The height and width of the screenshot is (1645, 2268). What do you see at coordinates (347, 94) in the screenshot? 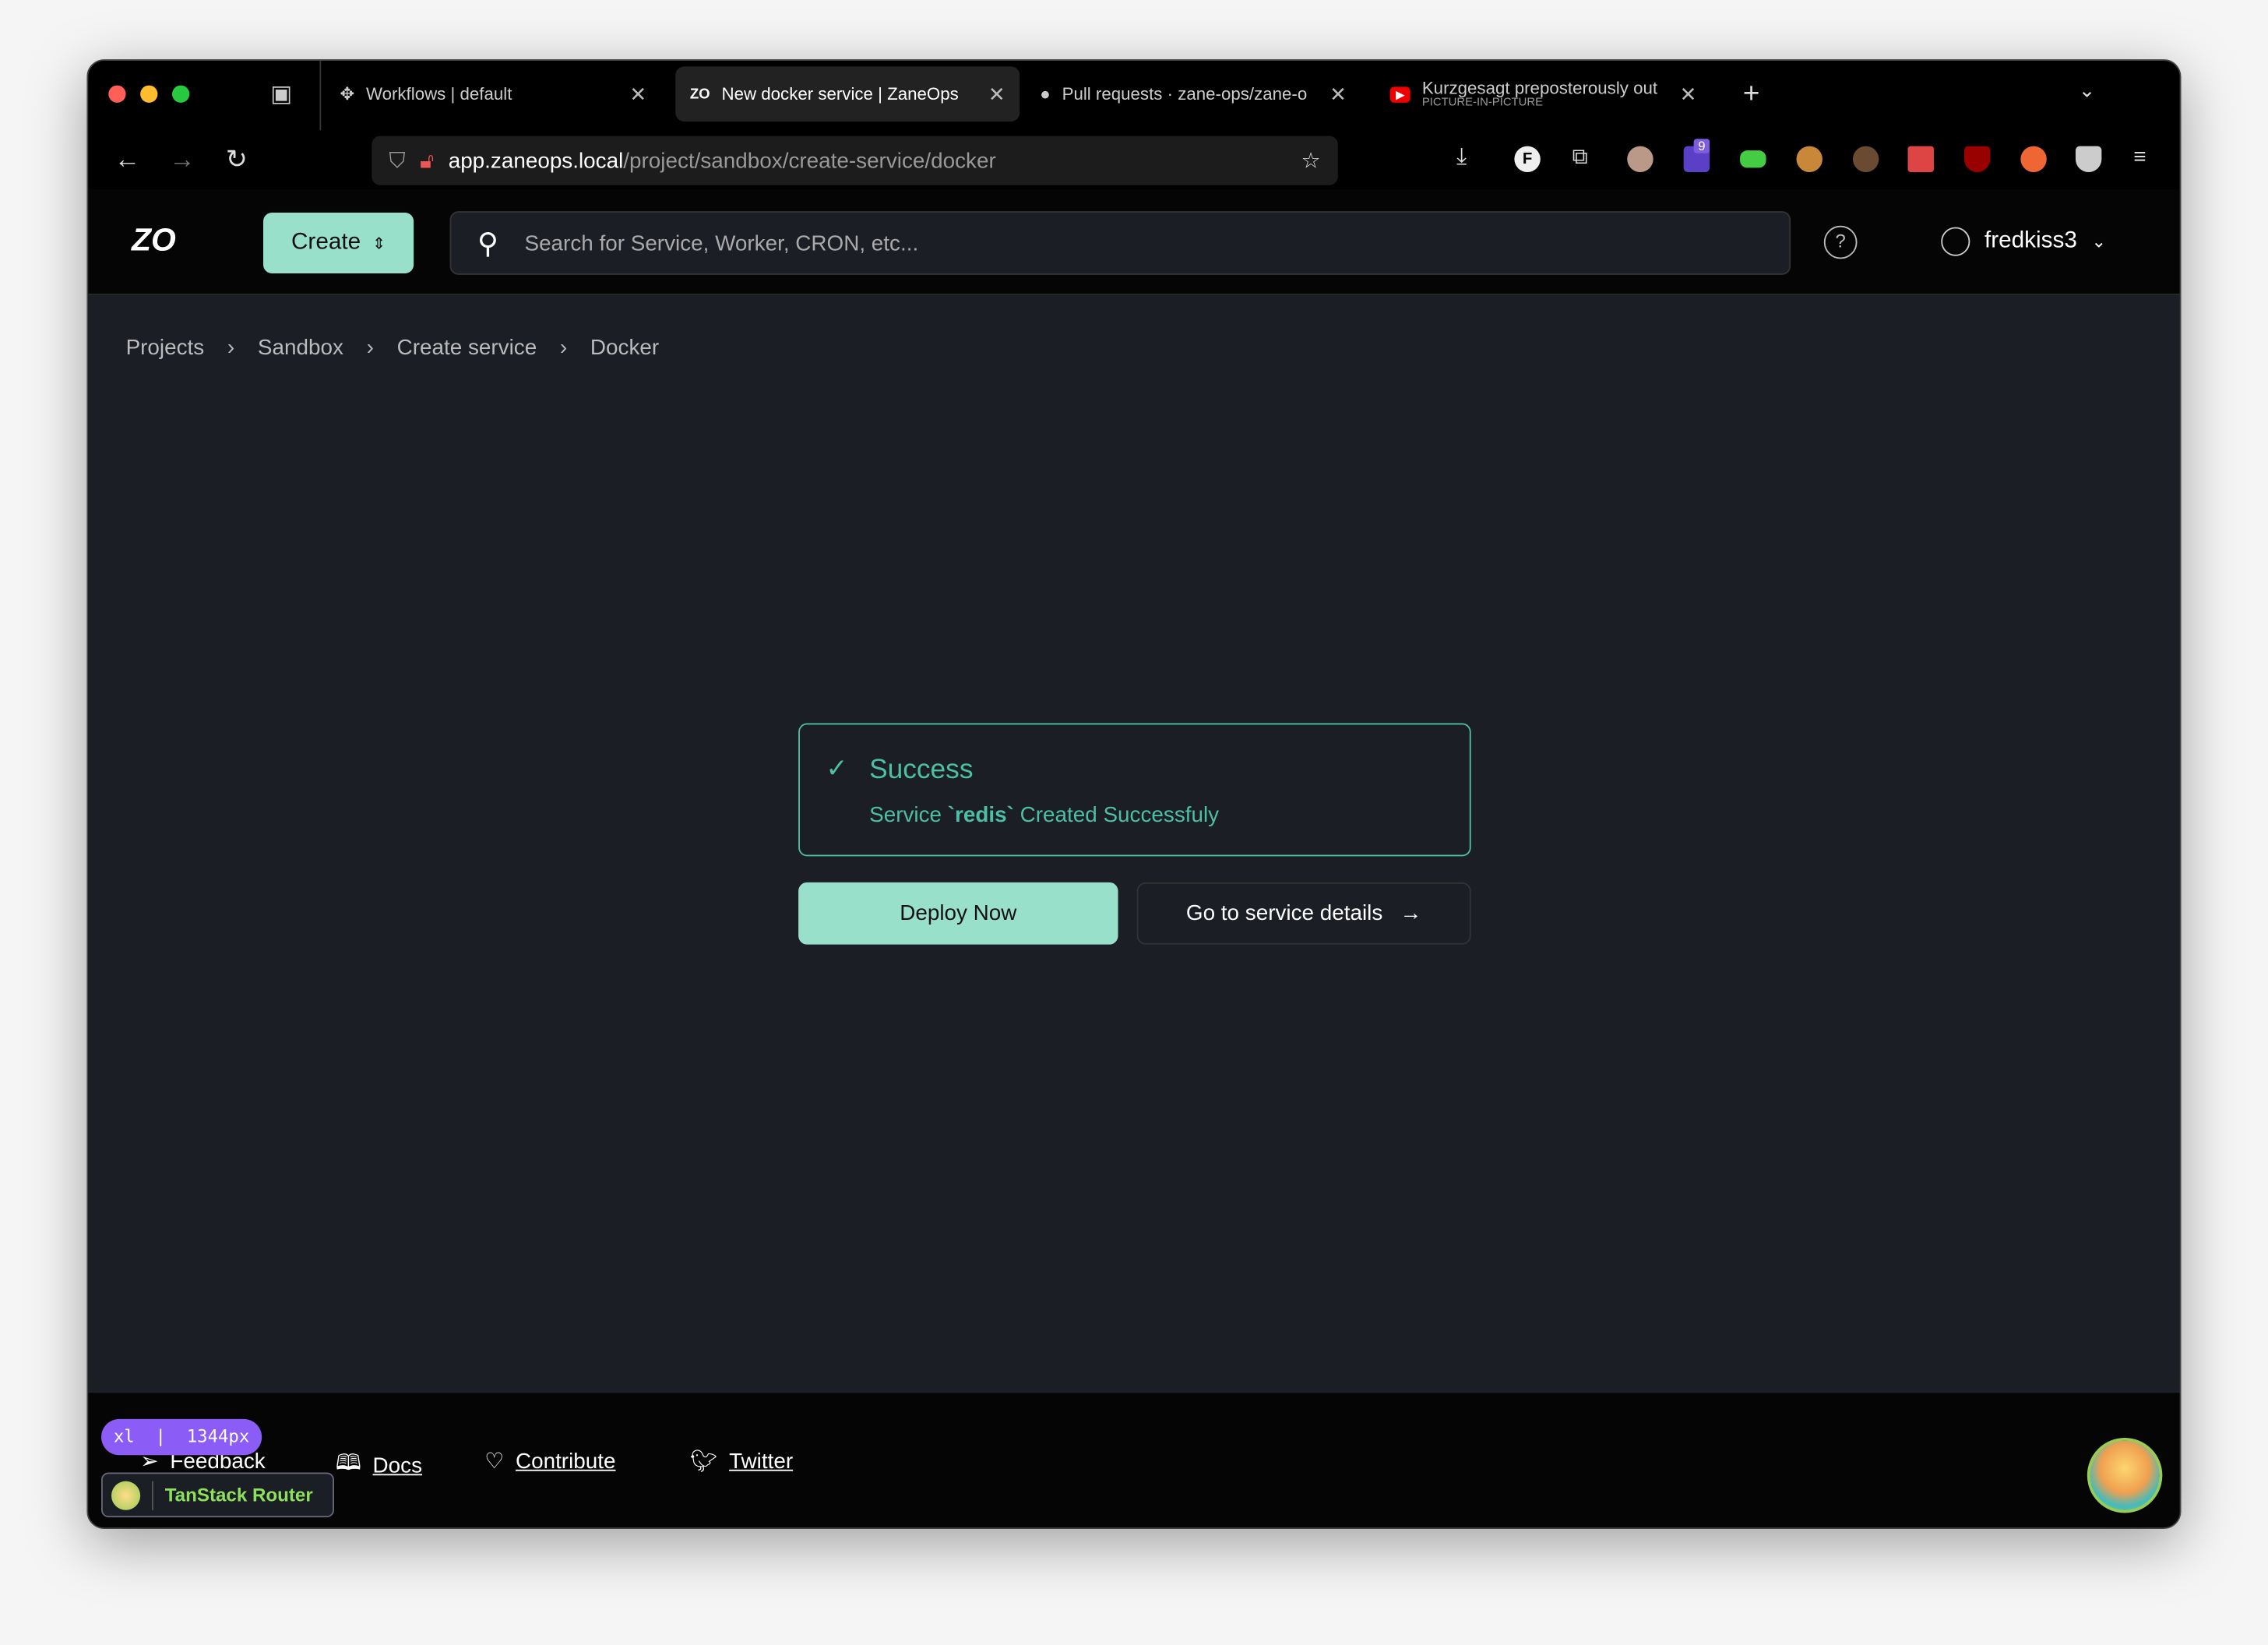
I see `workflow-icon: ✥` at bounding box center [347, 94].